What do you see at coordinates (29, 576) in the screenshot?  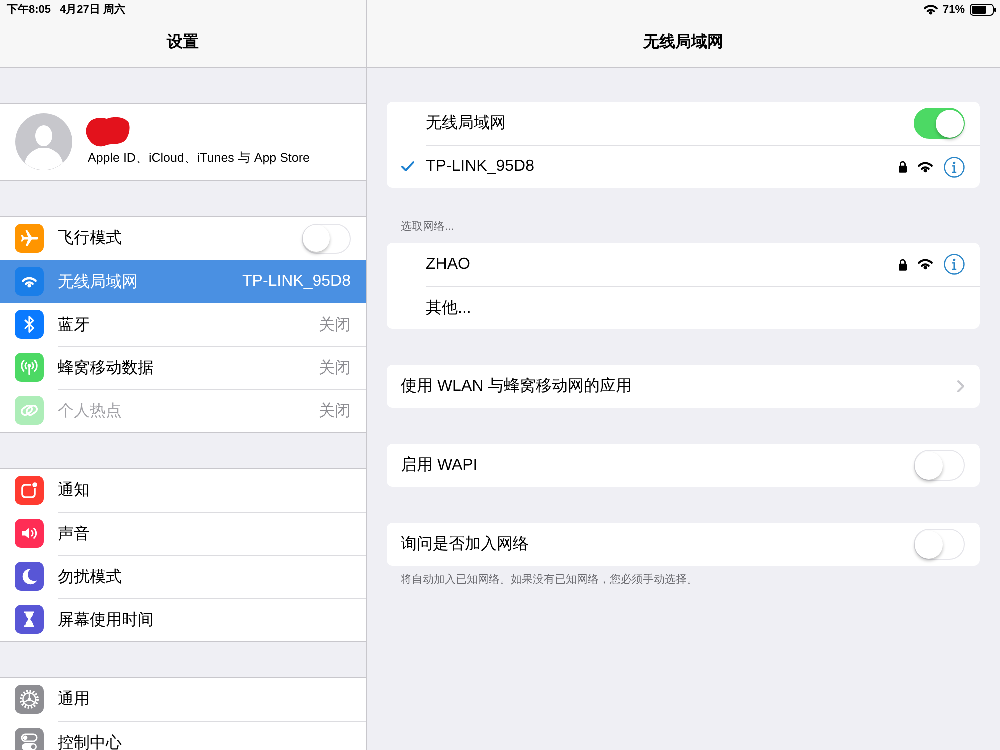 I see `moon-icon` at bounding box center [29, 576].